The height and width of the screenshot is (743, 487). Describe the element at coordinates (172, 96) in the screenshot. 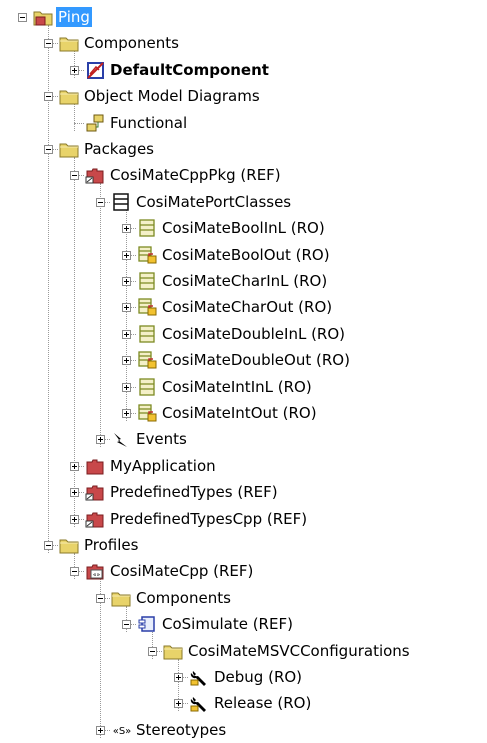

I see `tree-item-object-model-diagrams: Object Model Diagrams` at that location.